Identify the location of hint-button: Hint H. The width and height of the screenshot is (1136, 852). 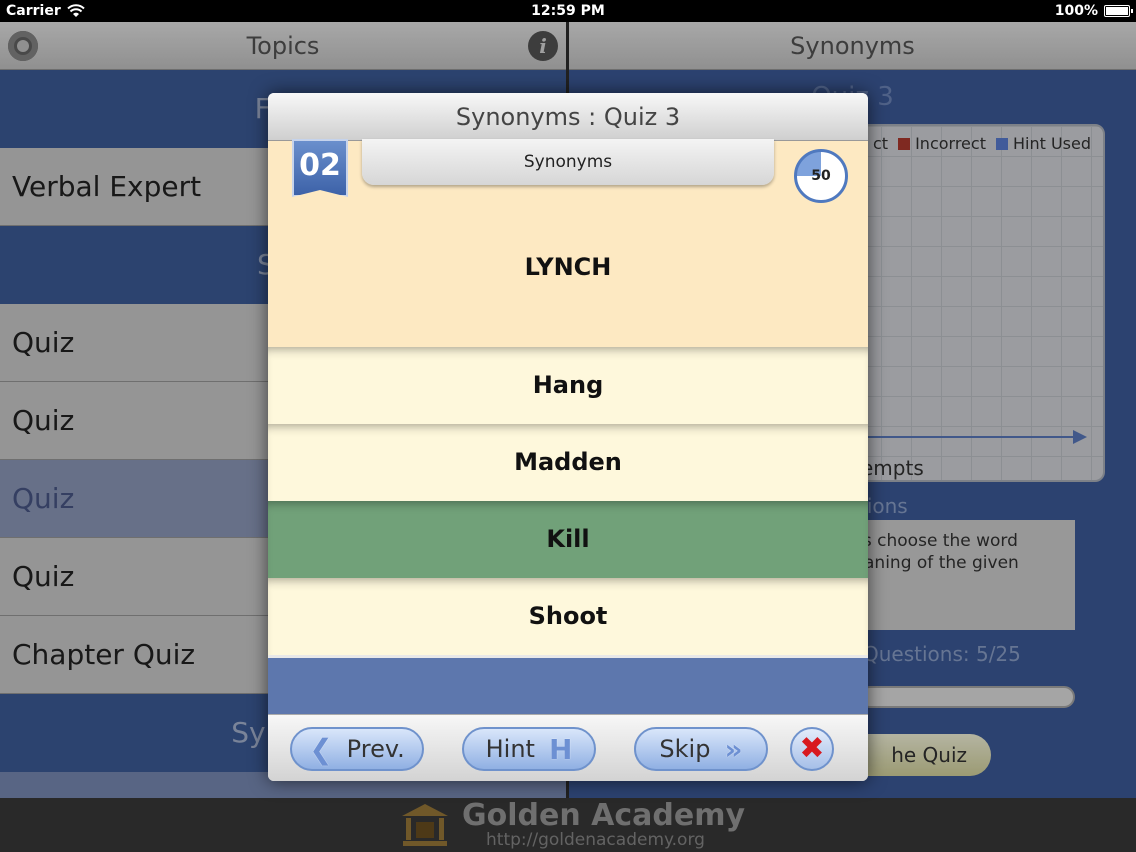
(529, 749).